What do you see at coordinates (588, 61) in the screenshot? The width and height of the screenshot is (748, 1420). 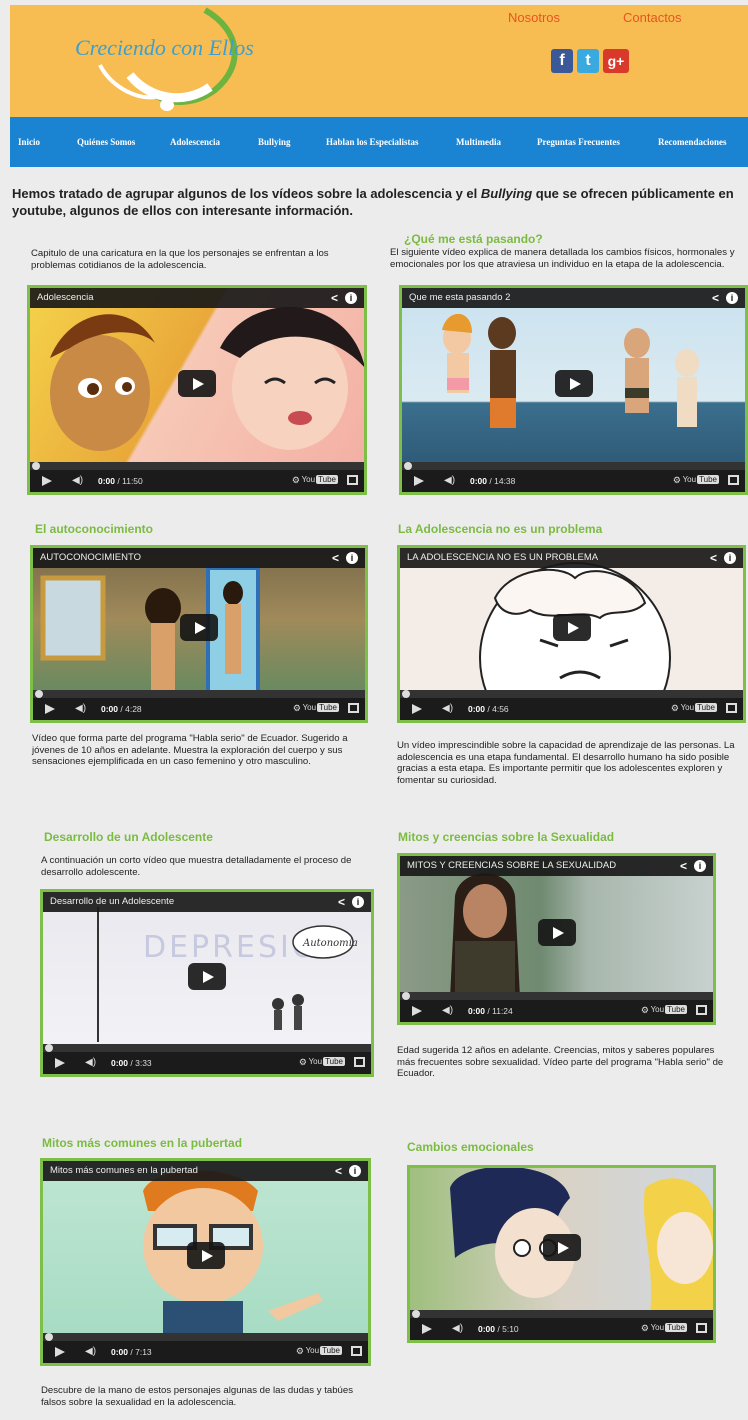 I see `twitter-icon: t` at bounding box center [588, 61].